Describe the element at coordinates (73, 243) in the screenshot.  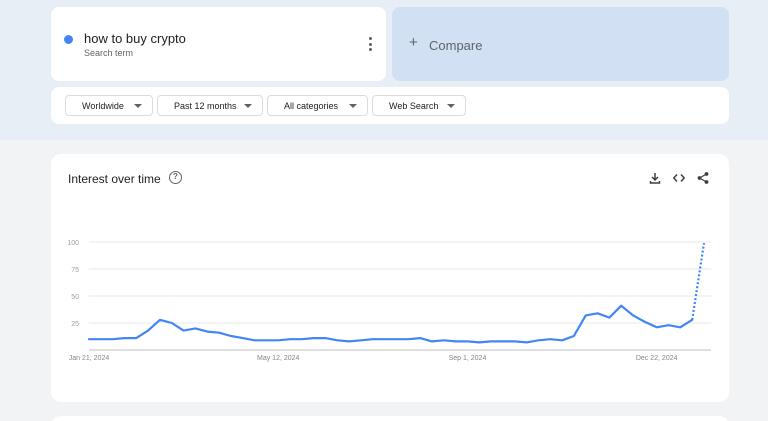
I see `y-tick-label: 100` at that location.